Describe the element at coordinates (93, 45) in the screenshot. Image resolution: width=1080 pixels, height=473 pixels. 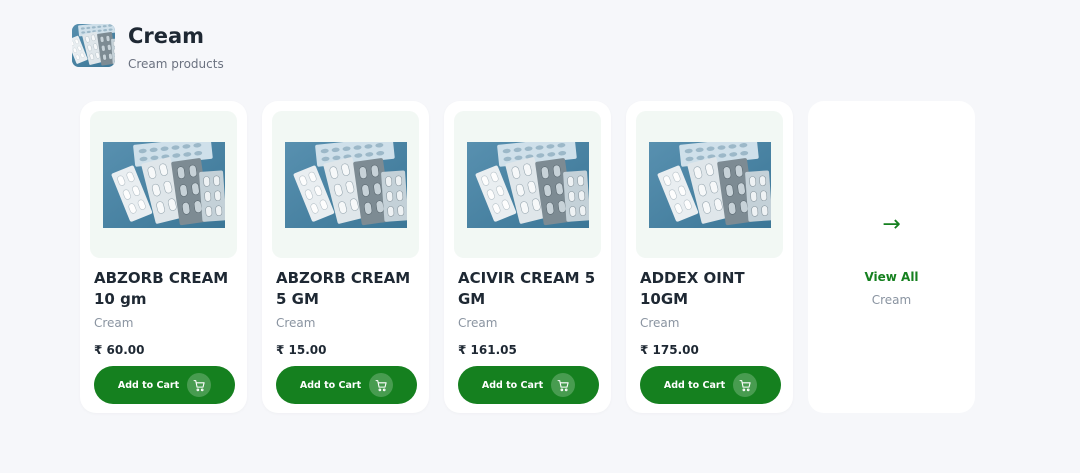
I see `category-thumbnail` at that location.